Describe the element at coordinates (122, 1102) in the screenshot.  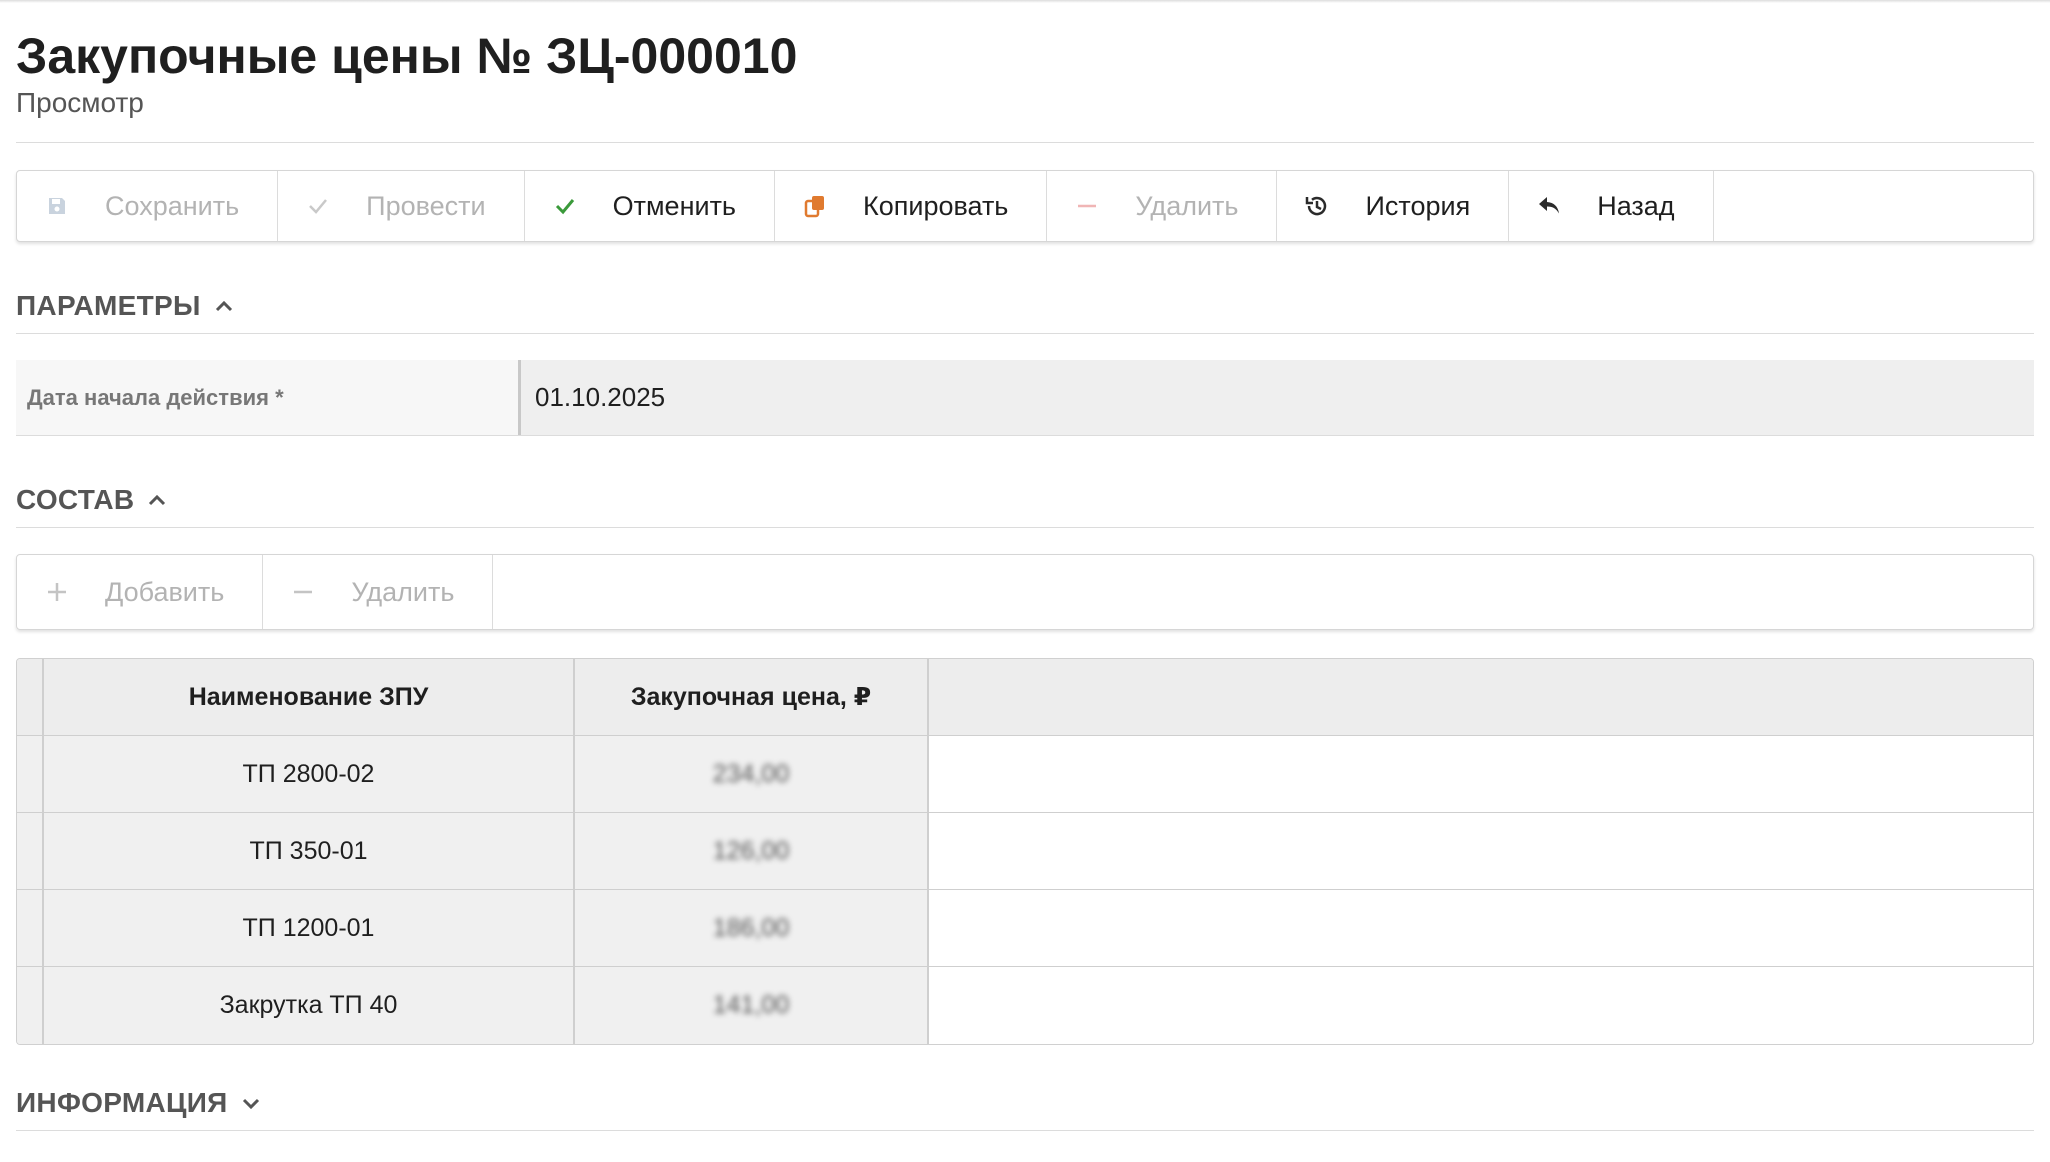
I see `info-section-title: ИНФОРМАЦИЯ` at that location.